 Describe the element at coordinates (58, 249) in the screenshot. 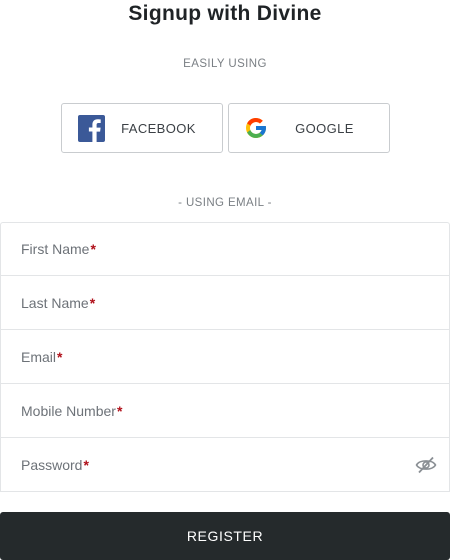

I see `first-name-placeholder: First Name*` at that location.